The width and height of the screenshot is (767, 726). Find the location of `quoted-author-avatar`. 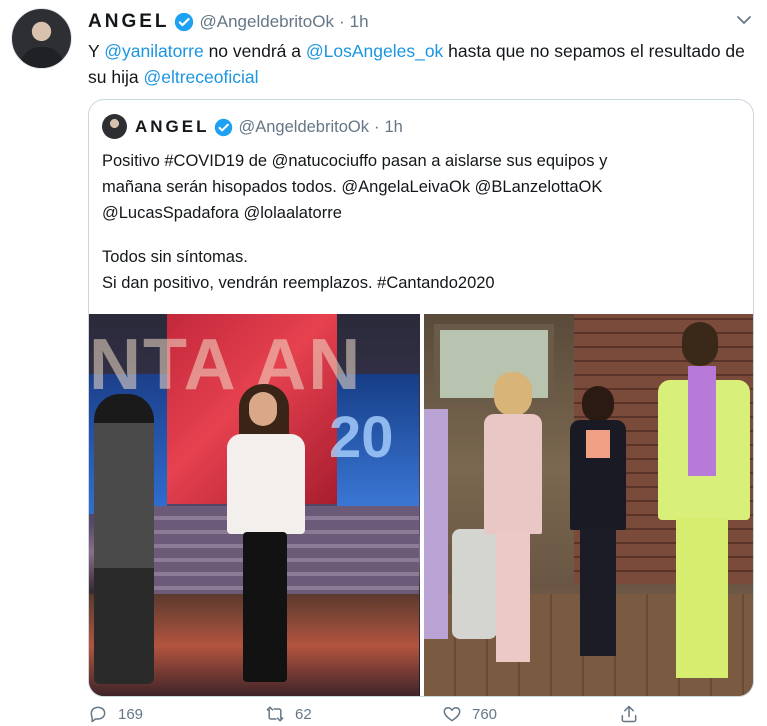

quoted-author-avatar is located at coordinates (114, 126).